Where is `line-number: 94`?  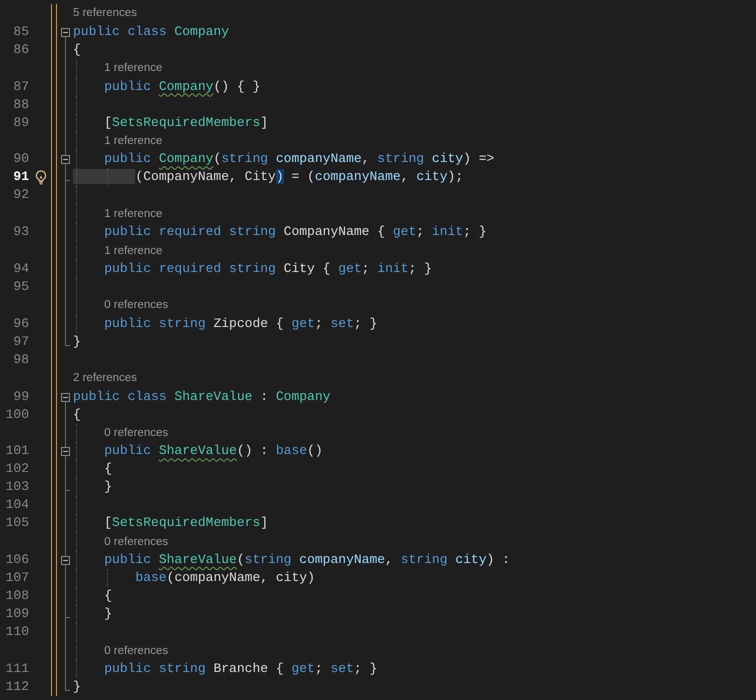 line-number: 94 is located at coordinates (21, 269).